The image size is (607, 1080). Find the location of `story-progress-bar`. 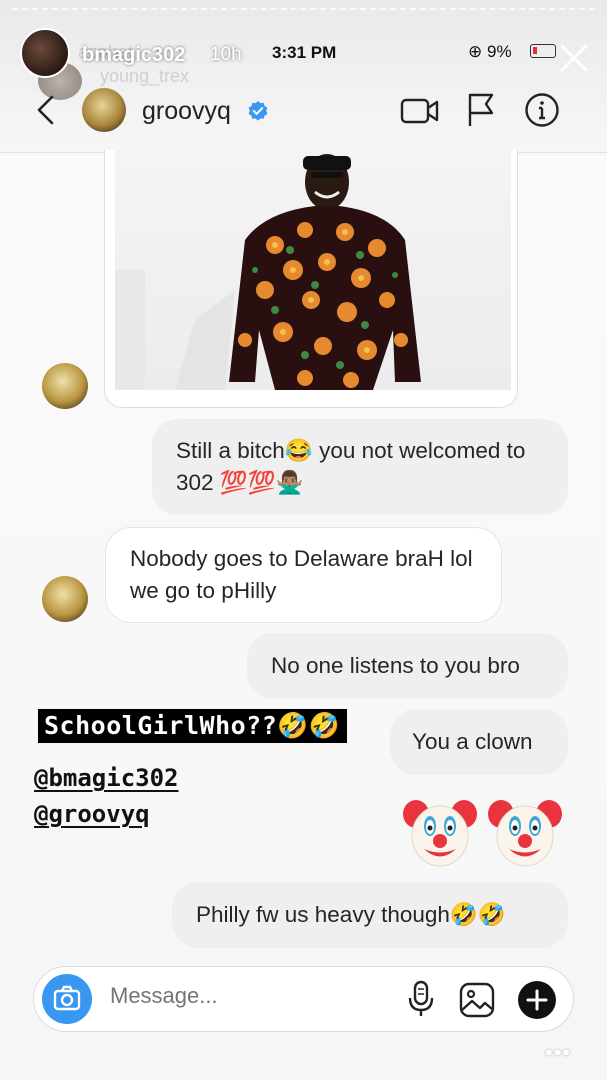

story-progress-bar is located at coordinates (303, 10).